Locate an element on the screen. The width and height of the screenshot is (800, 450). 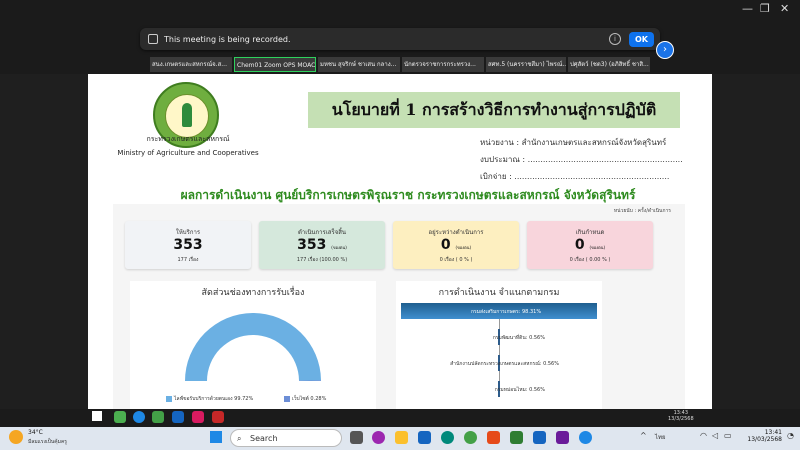
weather-text: มีลมแรงเป็นคุ้มครู is located at coordinates (47, 442).